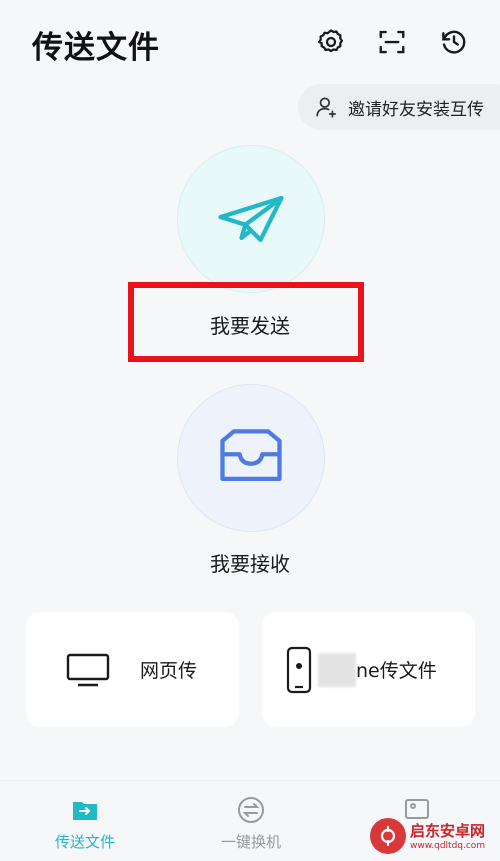 The image size is (500, 861). What do you see at coordinates (396, 671) in the screenshot?
I see `iphone-transfer-label: ne传文件` at bounding box center [396, 671].